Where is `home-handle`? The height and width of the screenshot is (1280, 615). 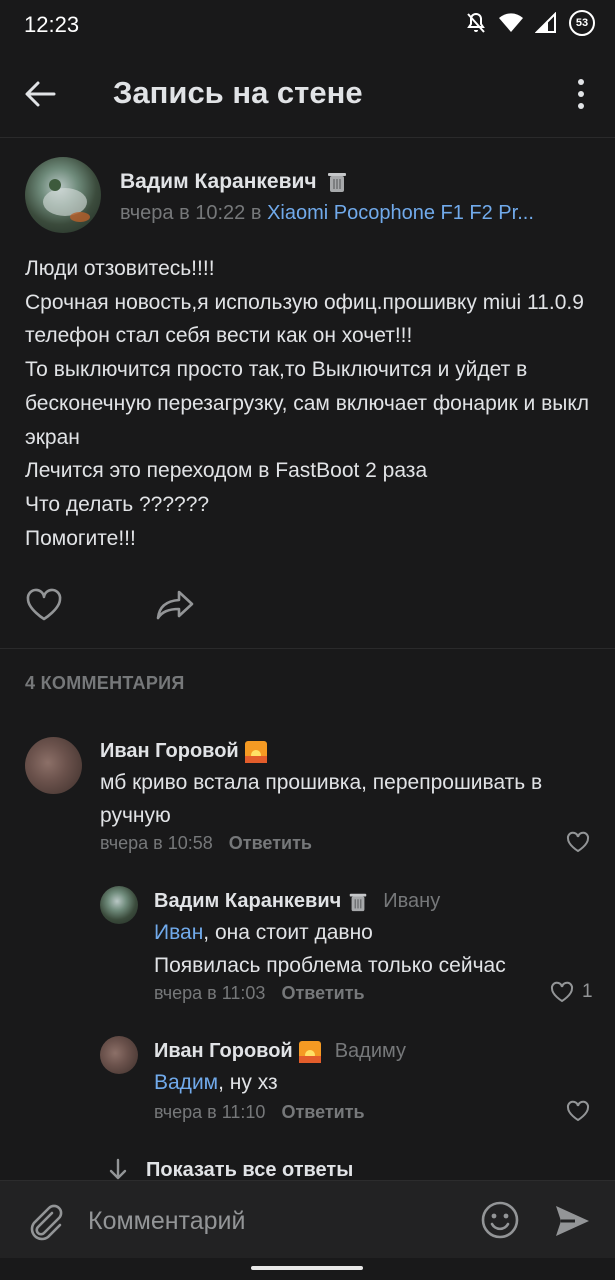
home-handle is located at coordinates (307, 1268).